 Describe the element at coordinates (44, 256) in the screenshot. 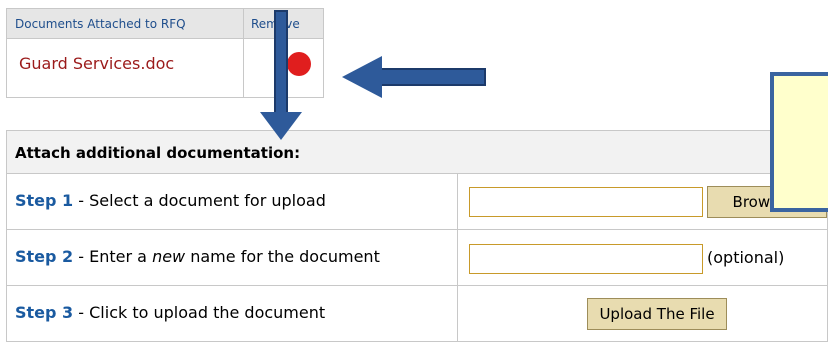

I see `step-2-number: Step 2` at that location.